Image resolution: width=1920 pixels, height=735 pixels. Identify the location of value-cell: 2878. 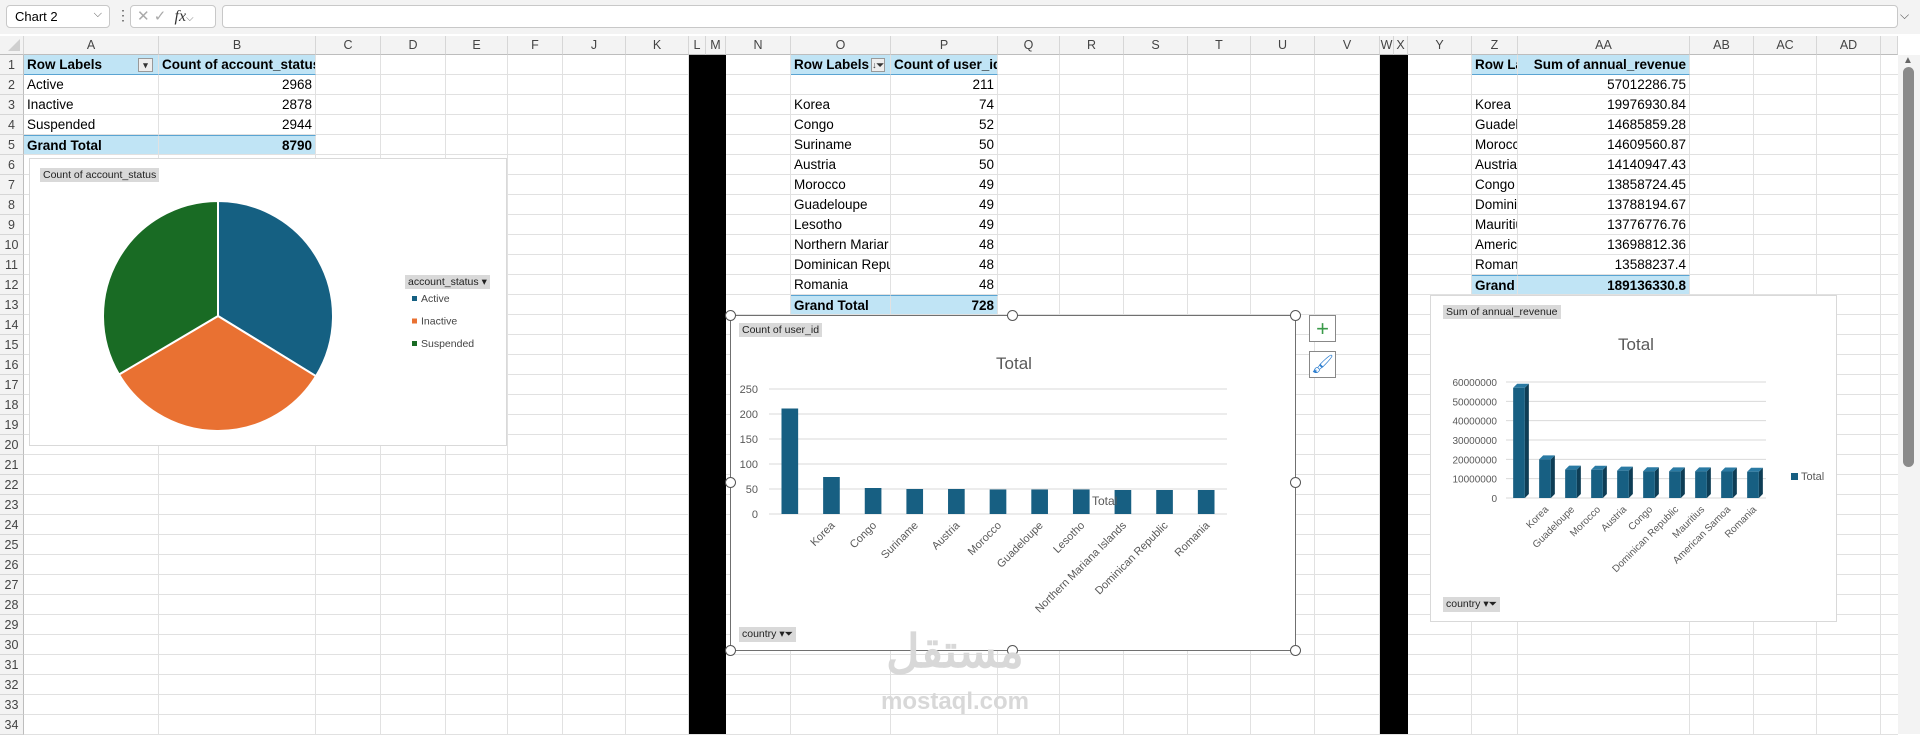
(237, 105).